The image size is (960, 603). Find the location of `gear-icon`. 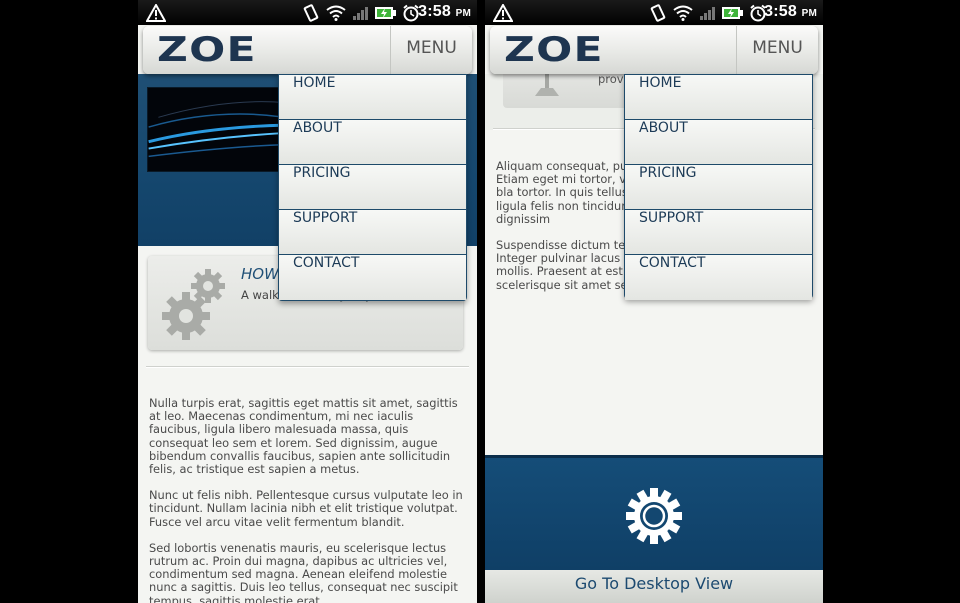

gear-icon is located at coordinates (654, 516).